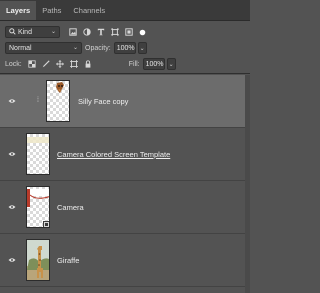 Image resolution: width=320 pixels, height=293 pixels. Describe the element at coordinates (86, 32) in the screenshot. I see `adjustment-filter-icon` at that location.